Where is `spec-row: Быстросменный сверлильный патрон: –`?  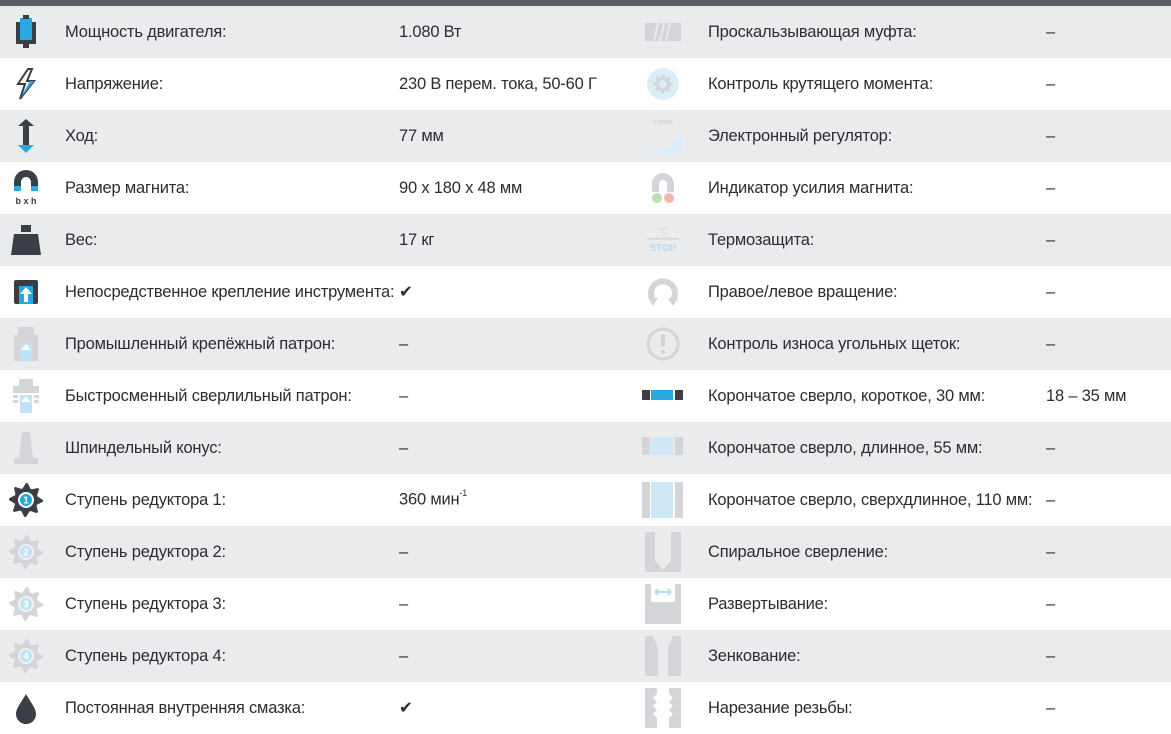 spec-row: Быстросменный сверлильный патрон: – is located at coordinates (298, 396).